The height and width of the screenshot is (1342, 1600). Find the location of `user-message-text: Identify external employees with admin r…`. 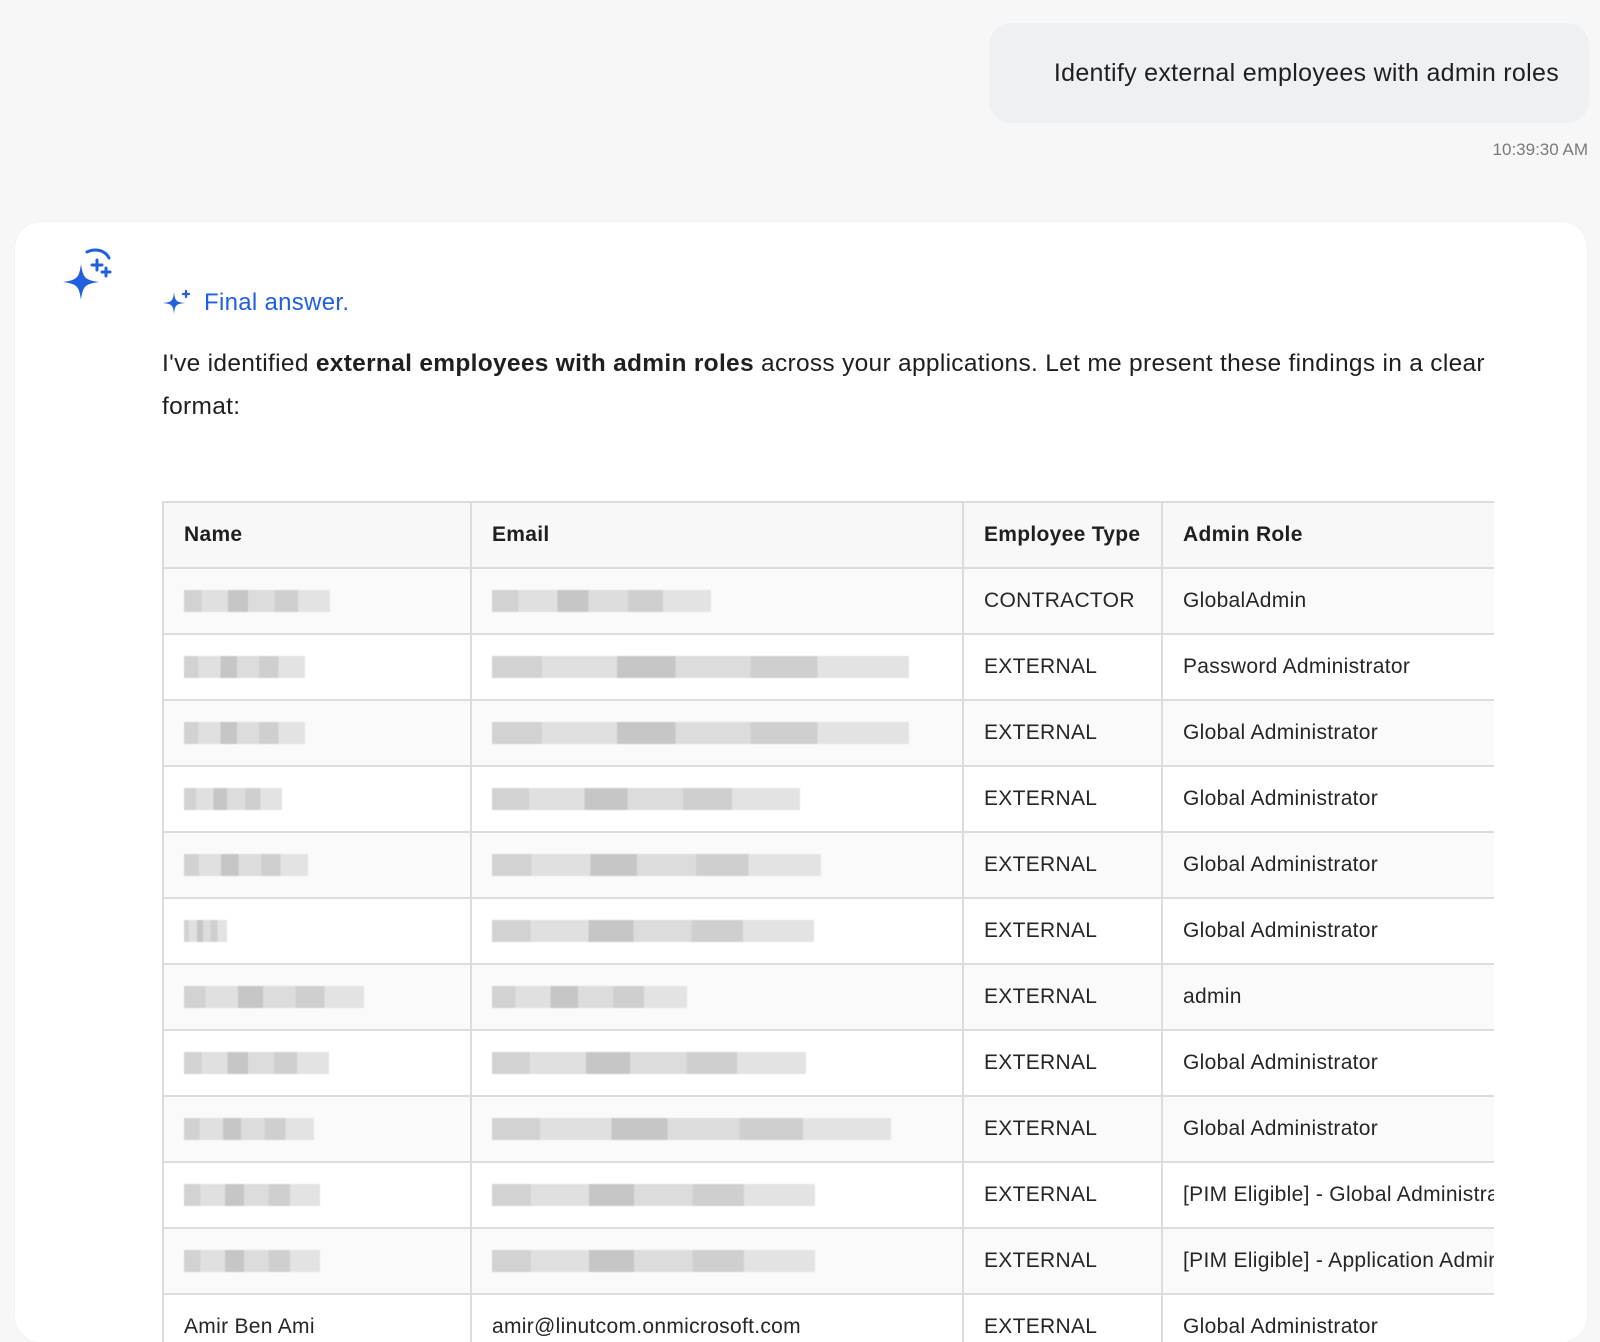

user-message-text: Identify external employees with admin r… is located at coordinates (1306, 72).